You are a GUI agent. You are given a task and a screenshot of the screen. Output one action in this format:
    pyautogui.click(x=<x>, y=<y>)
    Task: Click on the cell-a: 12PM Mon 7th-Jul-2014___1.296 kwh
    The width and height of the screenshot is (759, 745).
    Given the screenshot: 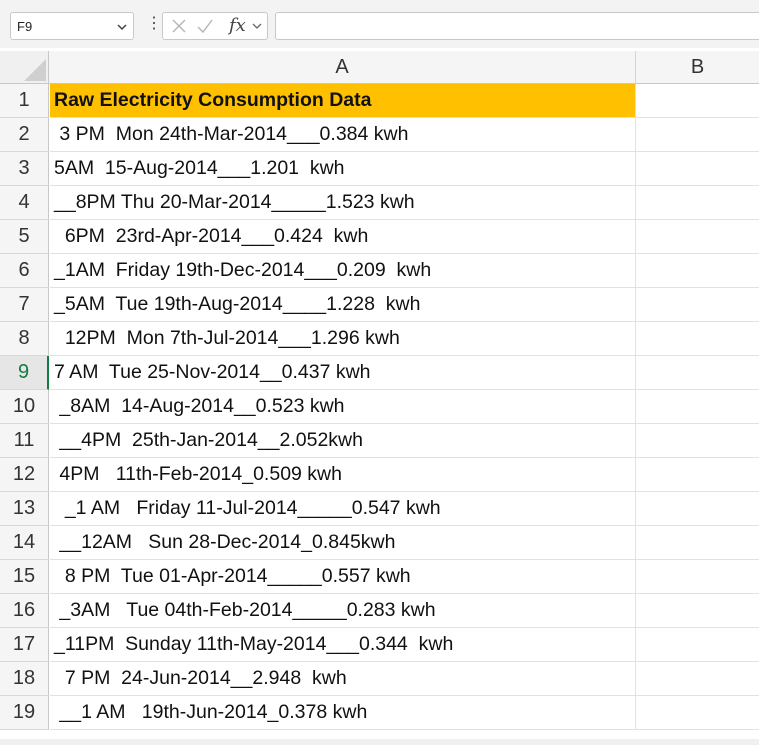 What is the action you would take?
    pyautogui.click(x=343, y=339)
    